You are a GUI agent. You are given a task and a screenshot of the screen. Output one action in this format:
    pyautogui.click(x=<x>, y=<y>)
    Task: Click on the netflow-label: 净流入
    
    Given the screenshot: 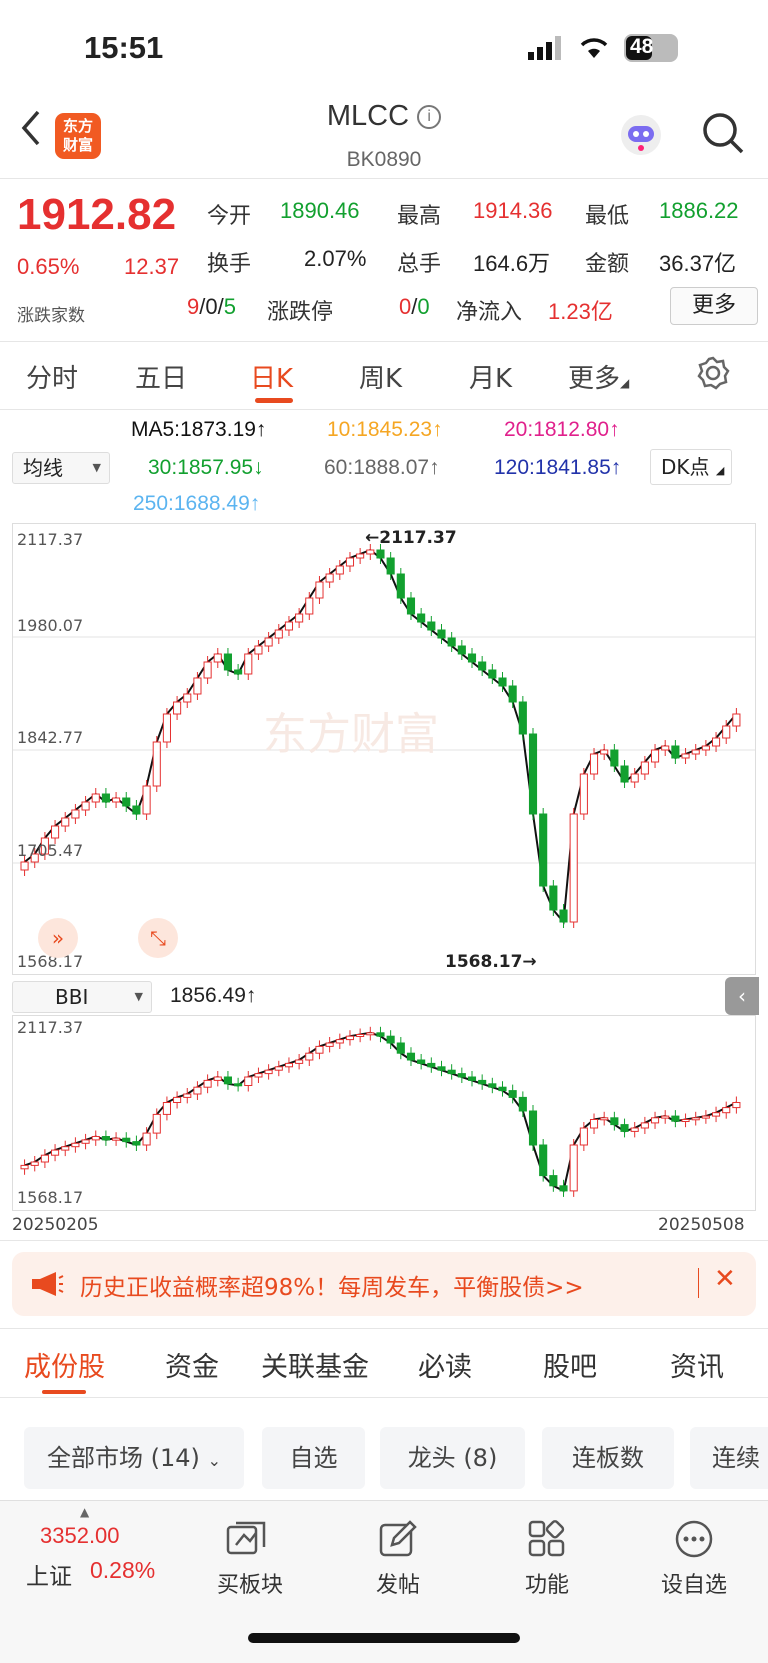 What is the action you would take?
    pyautogui.click(x=489, y=312)
    